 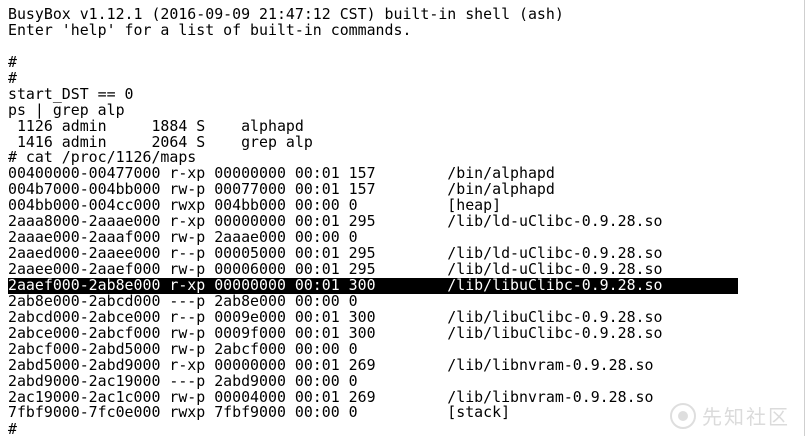 I want to click on watermark: 先知社区, so click(x=730, y=415).